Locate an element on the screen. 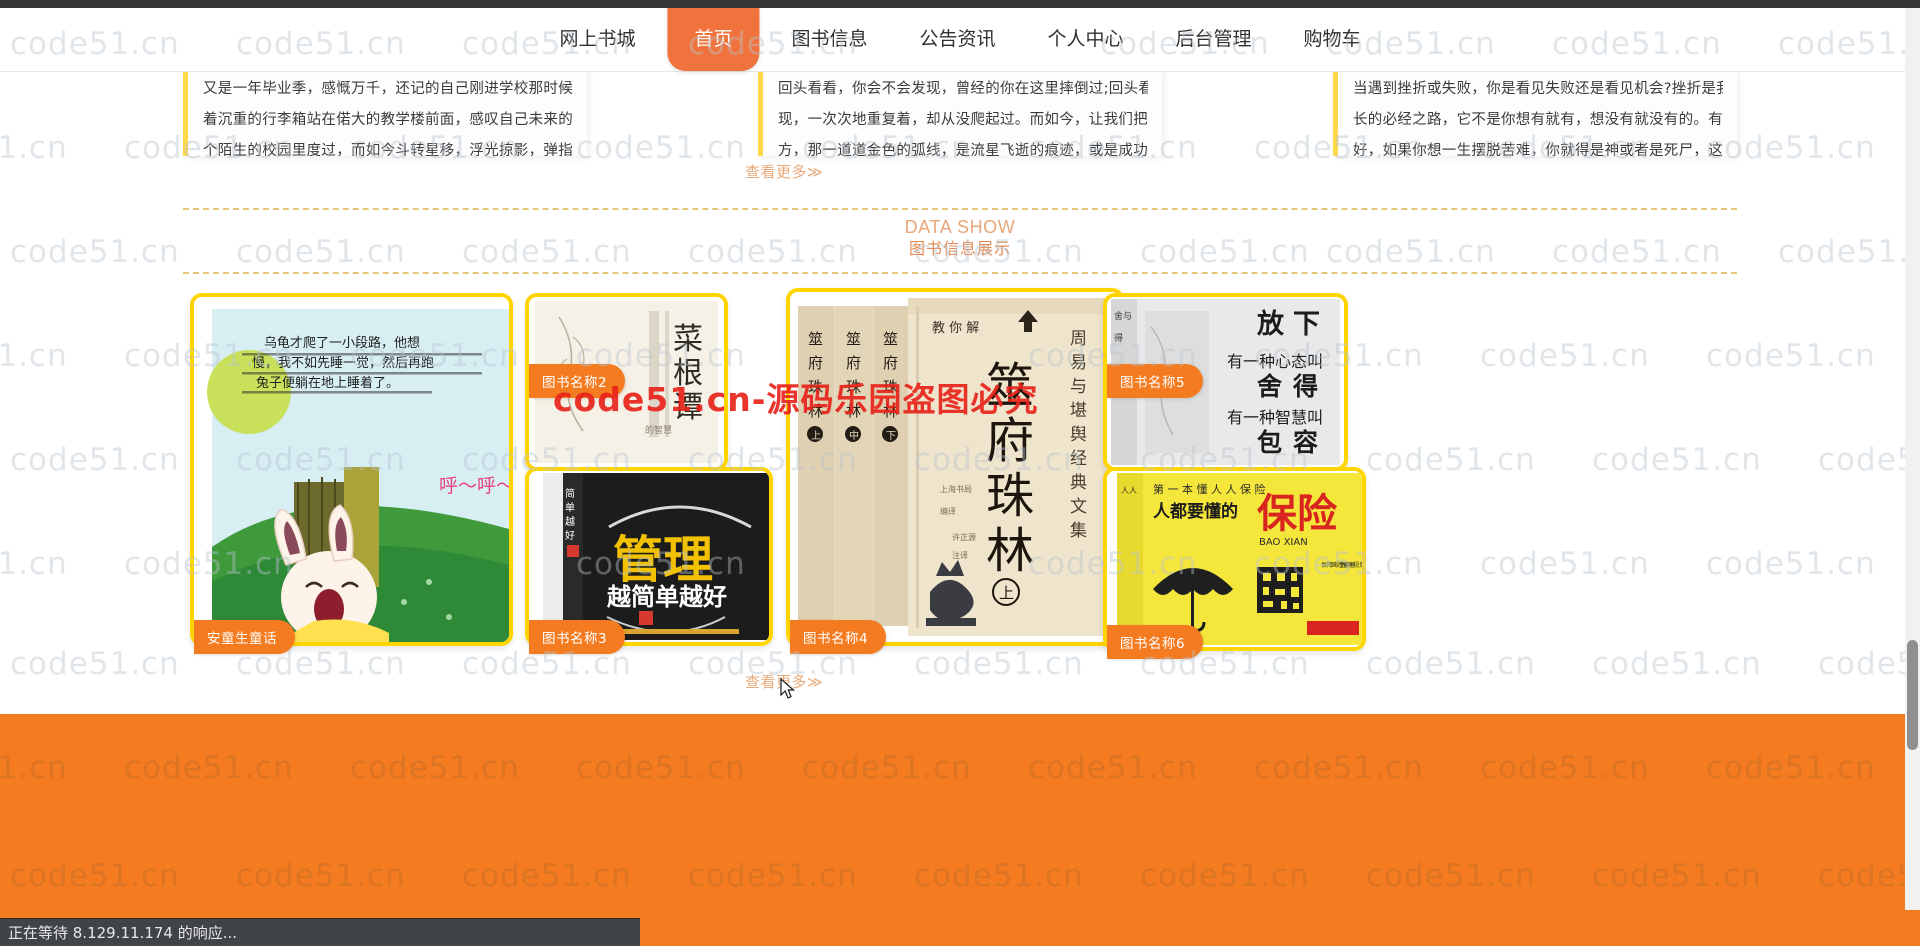  svg-text: 有一种智慧叫 is located at coordinates (1275, 417).